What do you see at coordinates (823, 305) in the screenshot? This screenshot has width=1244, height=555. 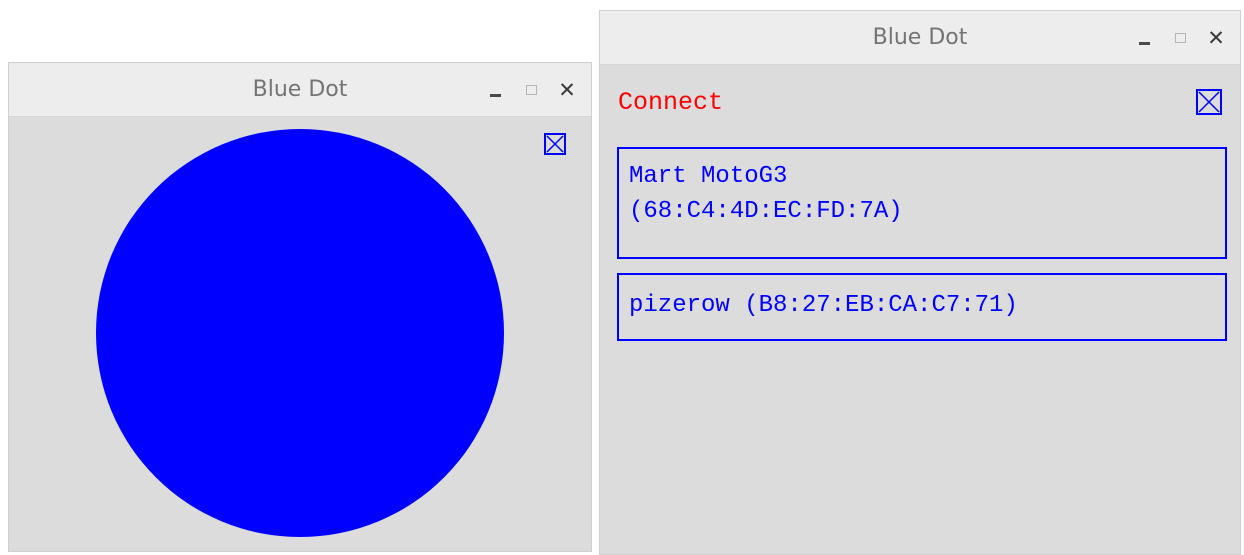 I see `device-label: pizerow (B8:27:EB:CA:C7:71)` at bounding box center [823, 305].